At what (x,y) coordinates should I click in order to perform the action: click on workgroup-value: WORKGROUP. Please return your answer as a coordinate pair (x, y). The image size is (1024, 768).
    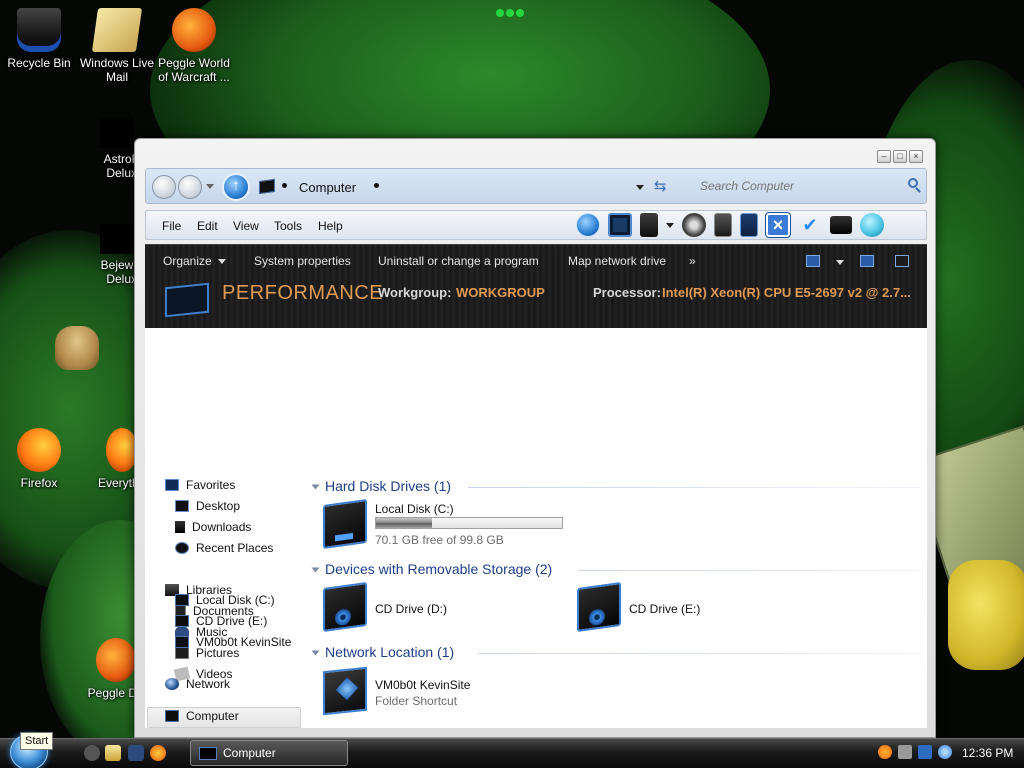
    Looking at the image, I should click on (500, 292).